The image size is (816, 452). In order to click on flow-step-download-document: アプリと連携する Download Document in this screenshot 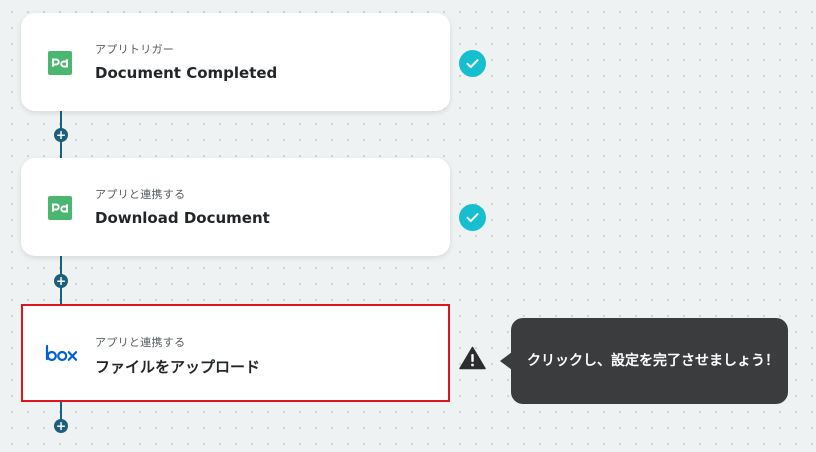, I will do `click(235, 207)`.